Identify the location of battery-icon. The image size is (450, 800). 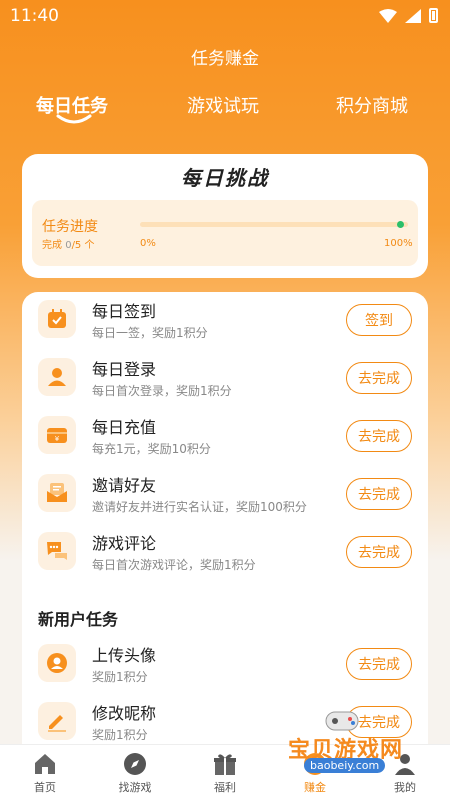
(433, 15).